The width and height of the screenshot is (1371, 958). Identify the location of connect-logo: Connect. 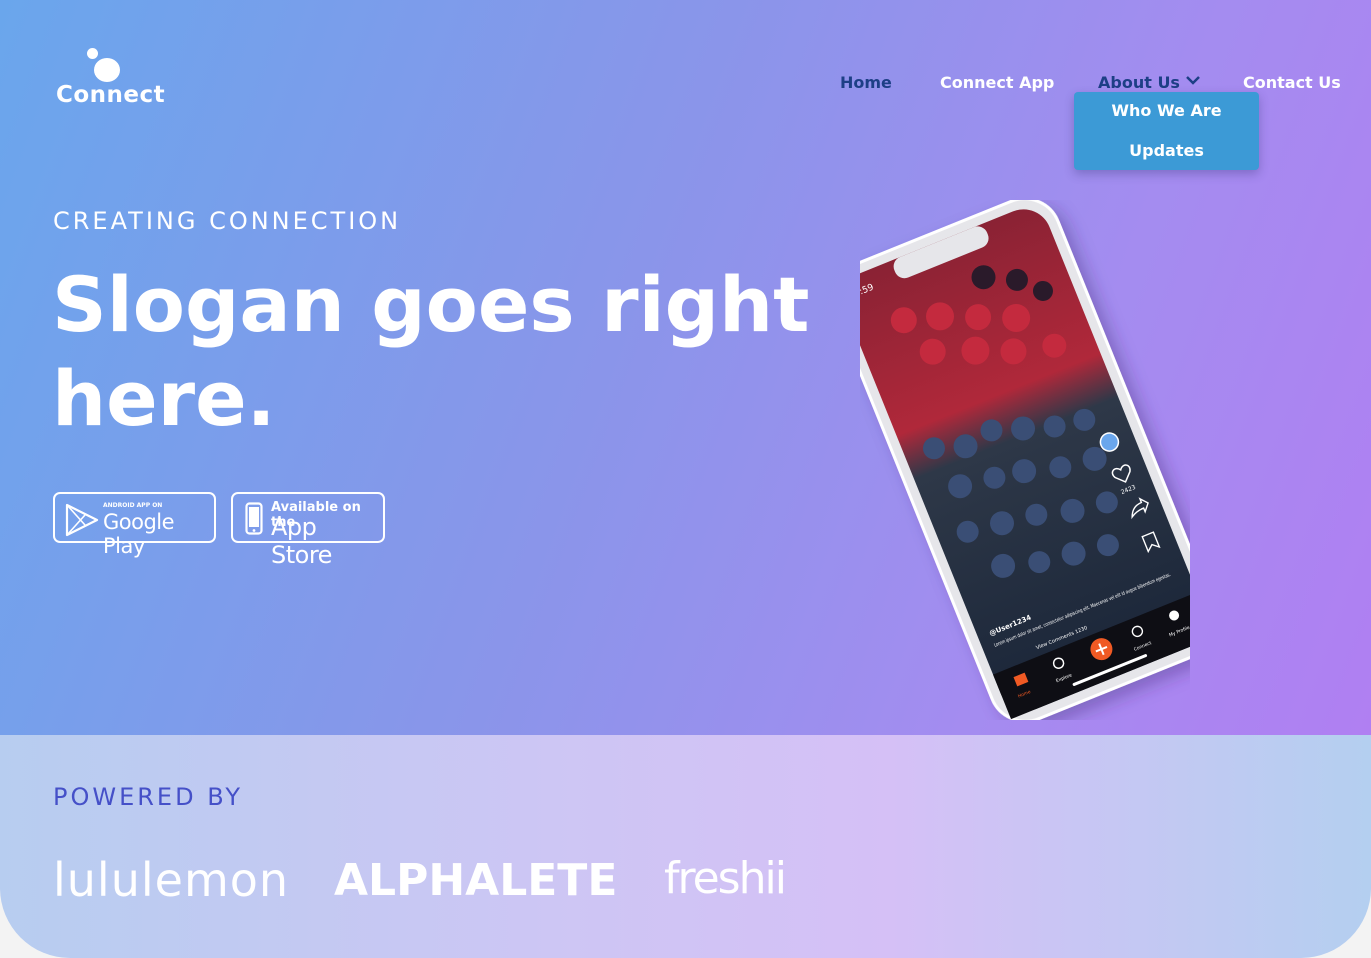
(110, 79).